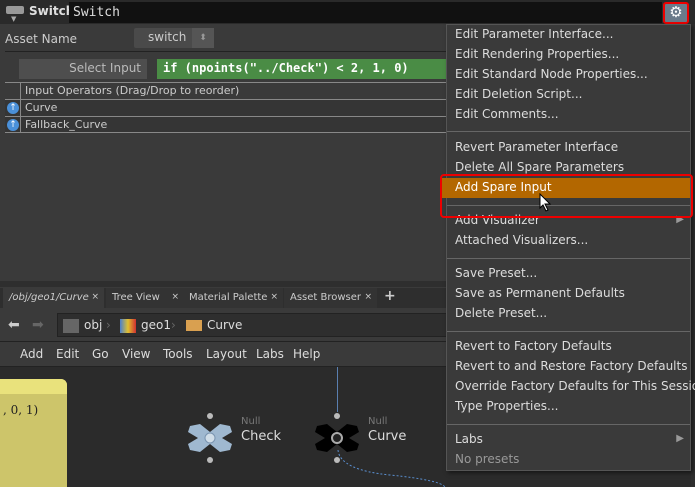 This screenshot has width=695, height=487. What do you see at coordinates (230, 124) in the screenshot?
I see `table-row: ↑ Fallback_Curve` at bounding box center [230, 124].